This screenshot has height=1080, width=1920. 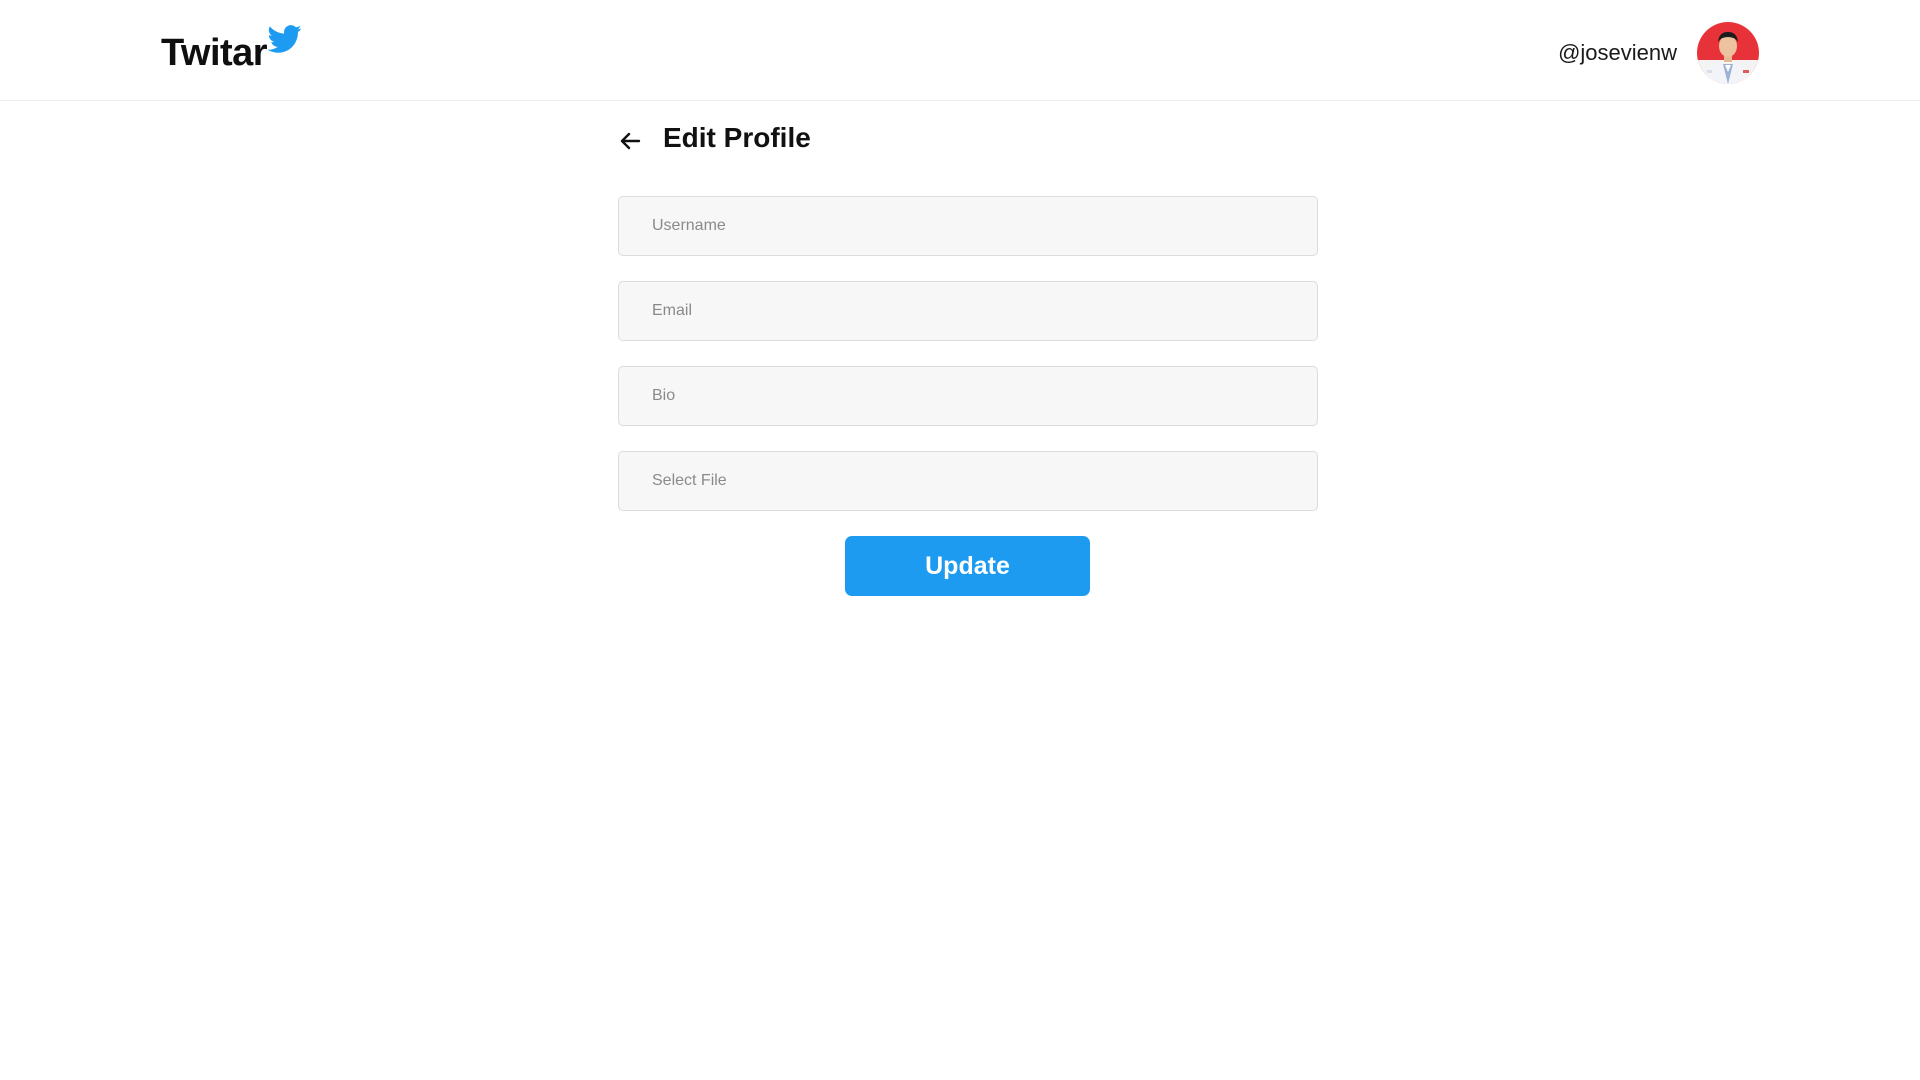 I want to click on page-header: Edit Profile, so click(x=968, y=140).